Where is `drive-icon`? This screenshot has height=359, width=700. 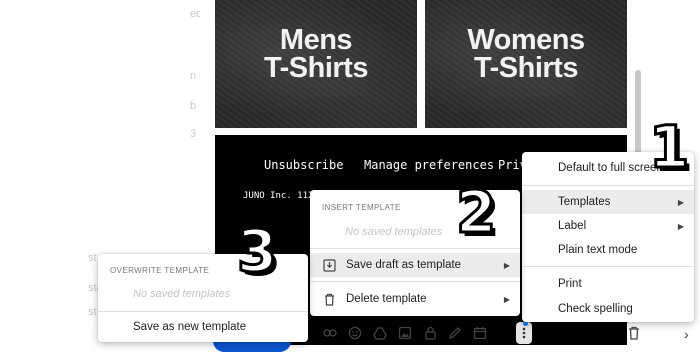
drive-icon is located at coordinates (380, 333).